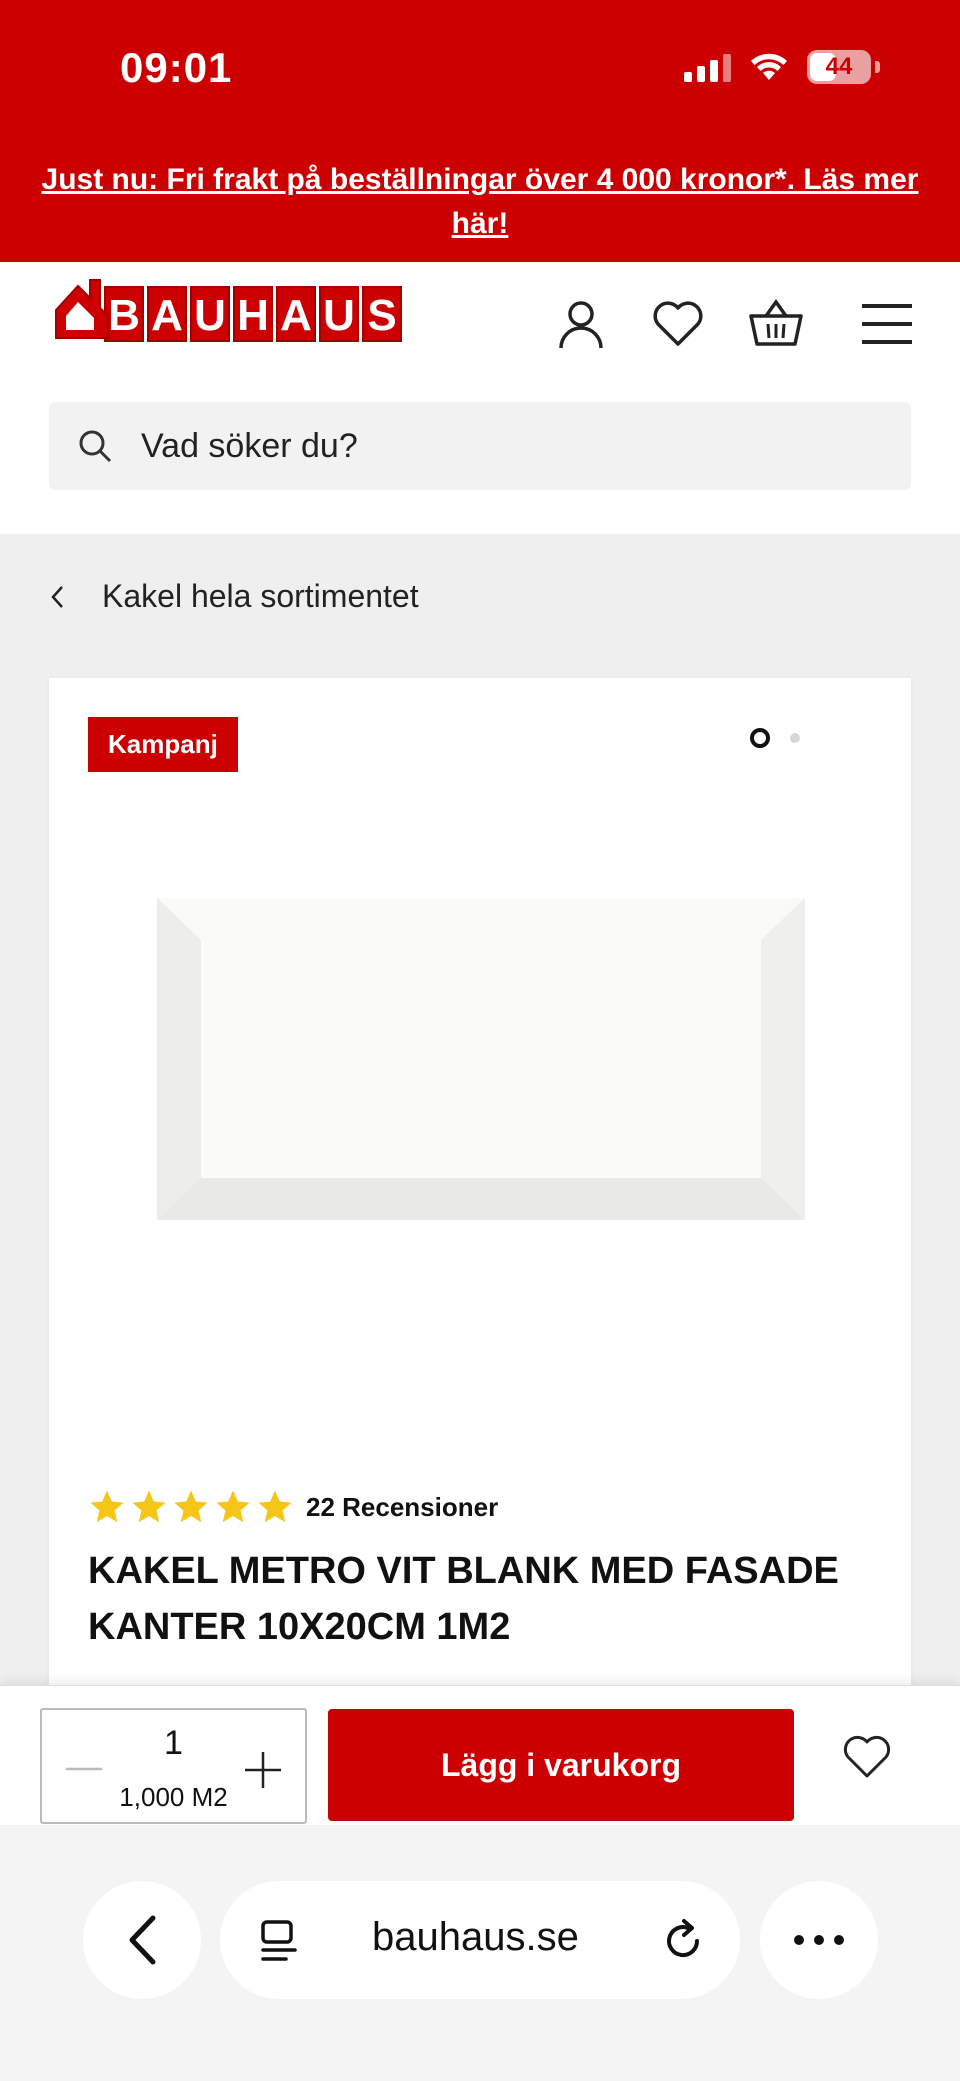 The image size is (960, 2081). Describe the element at coordinates (678, 324) in the screenshot. I see `heart-icon` at that location.